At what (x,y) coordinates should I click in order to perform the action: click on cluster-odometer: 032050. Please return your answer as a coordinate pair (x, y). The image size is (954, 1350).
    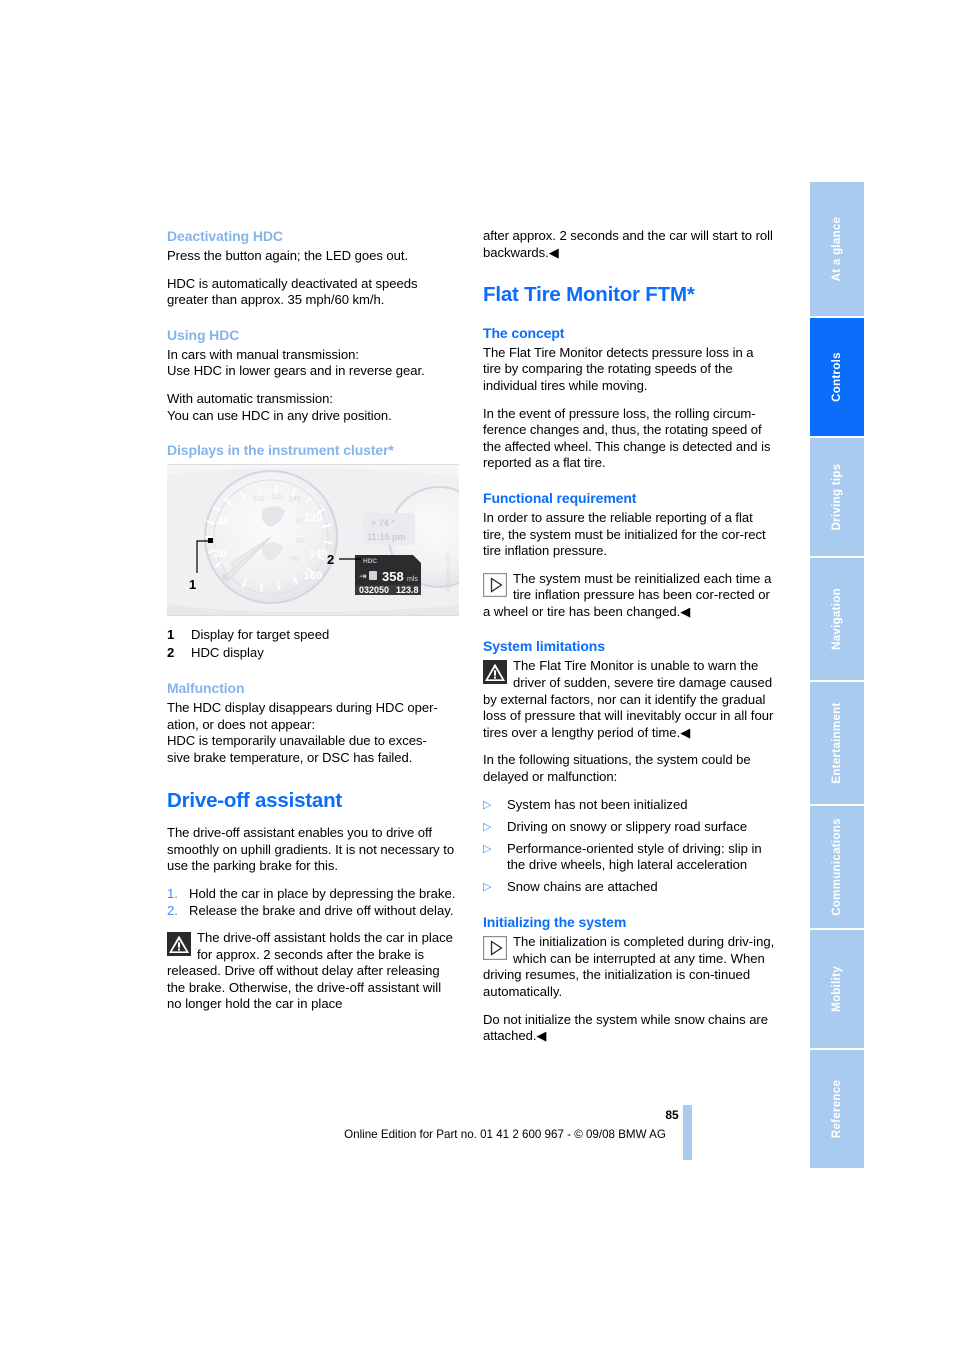
    Looking at the image, I should click on (374, 590).